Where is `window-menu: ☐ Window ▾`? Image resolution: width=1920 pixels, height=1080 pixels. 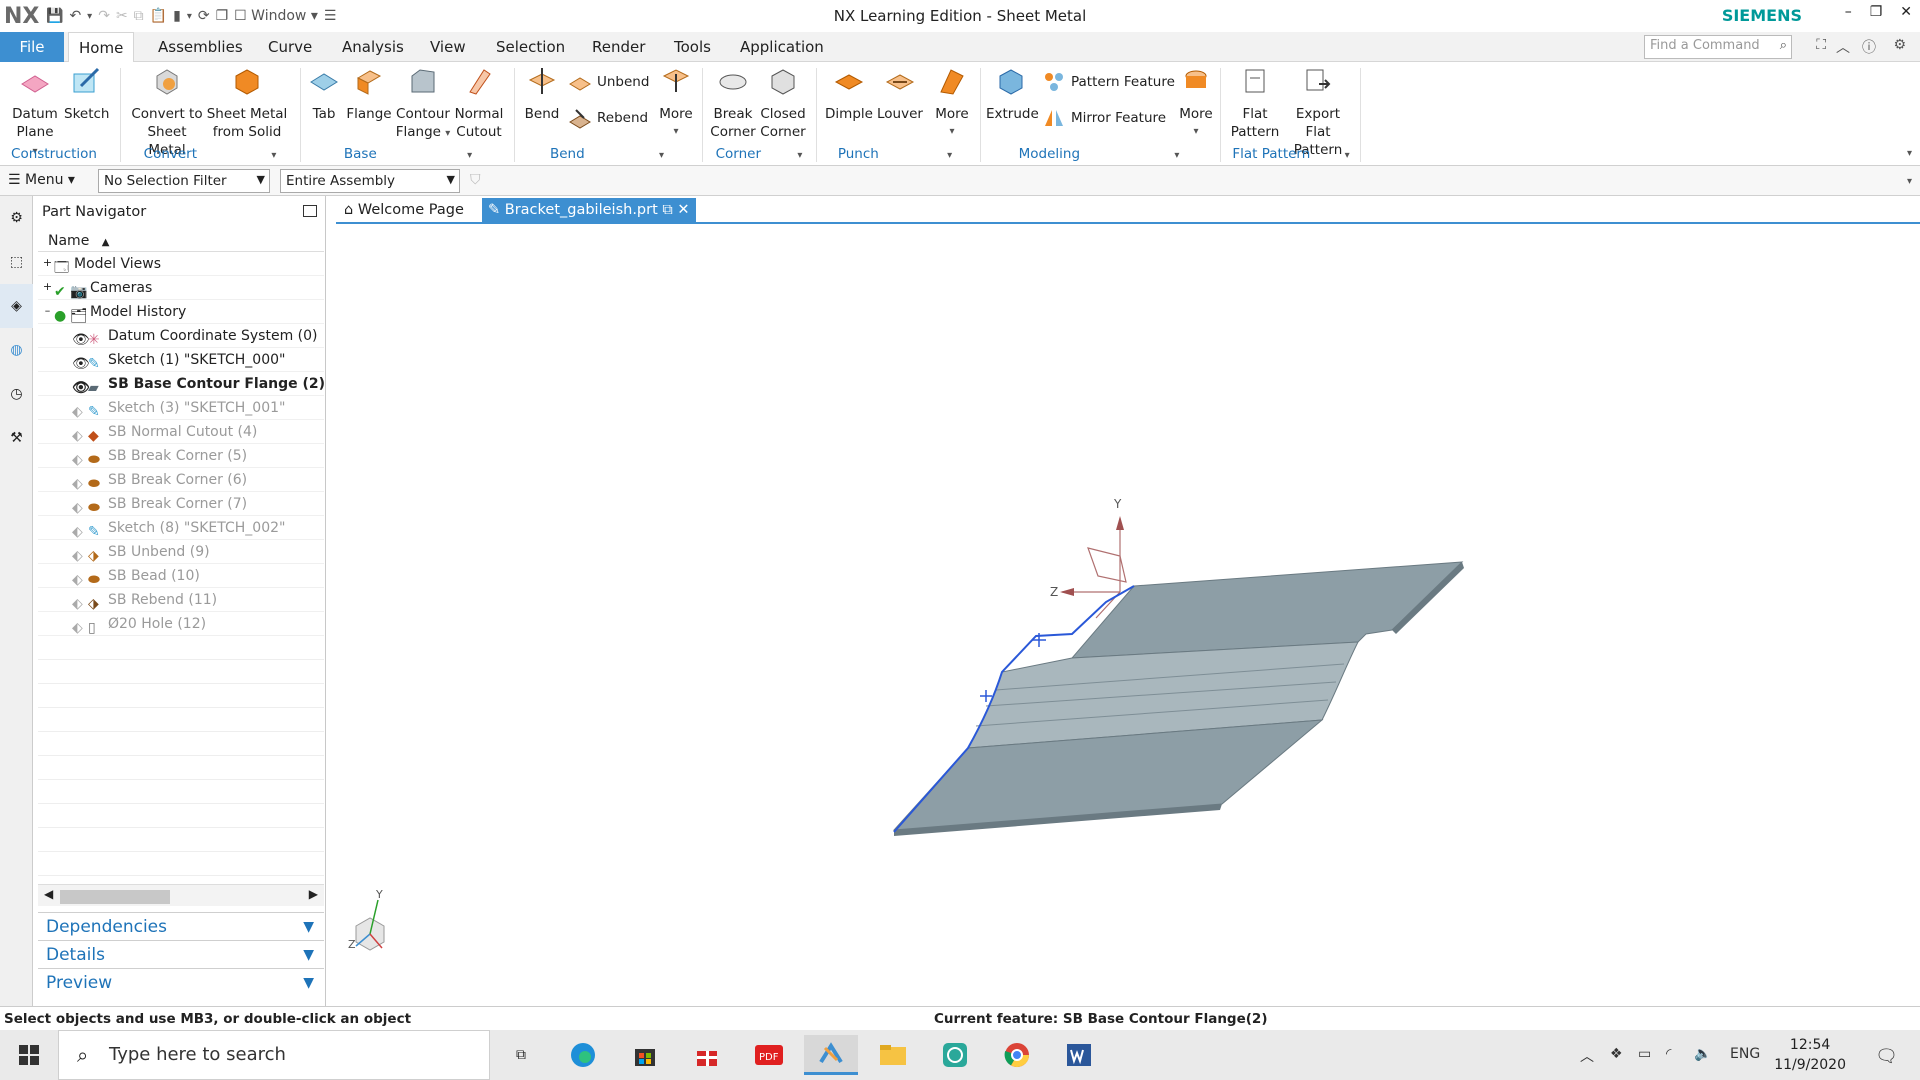 window-menu: ☐ Window ▾ is located at coordinates (276, 16).